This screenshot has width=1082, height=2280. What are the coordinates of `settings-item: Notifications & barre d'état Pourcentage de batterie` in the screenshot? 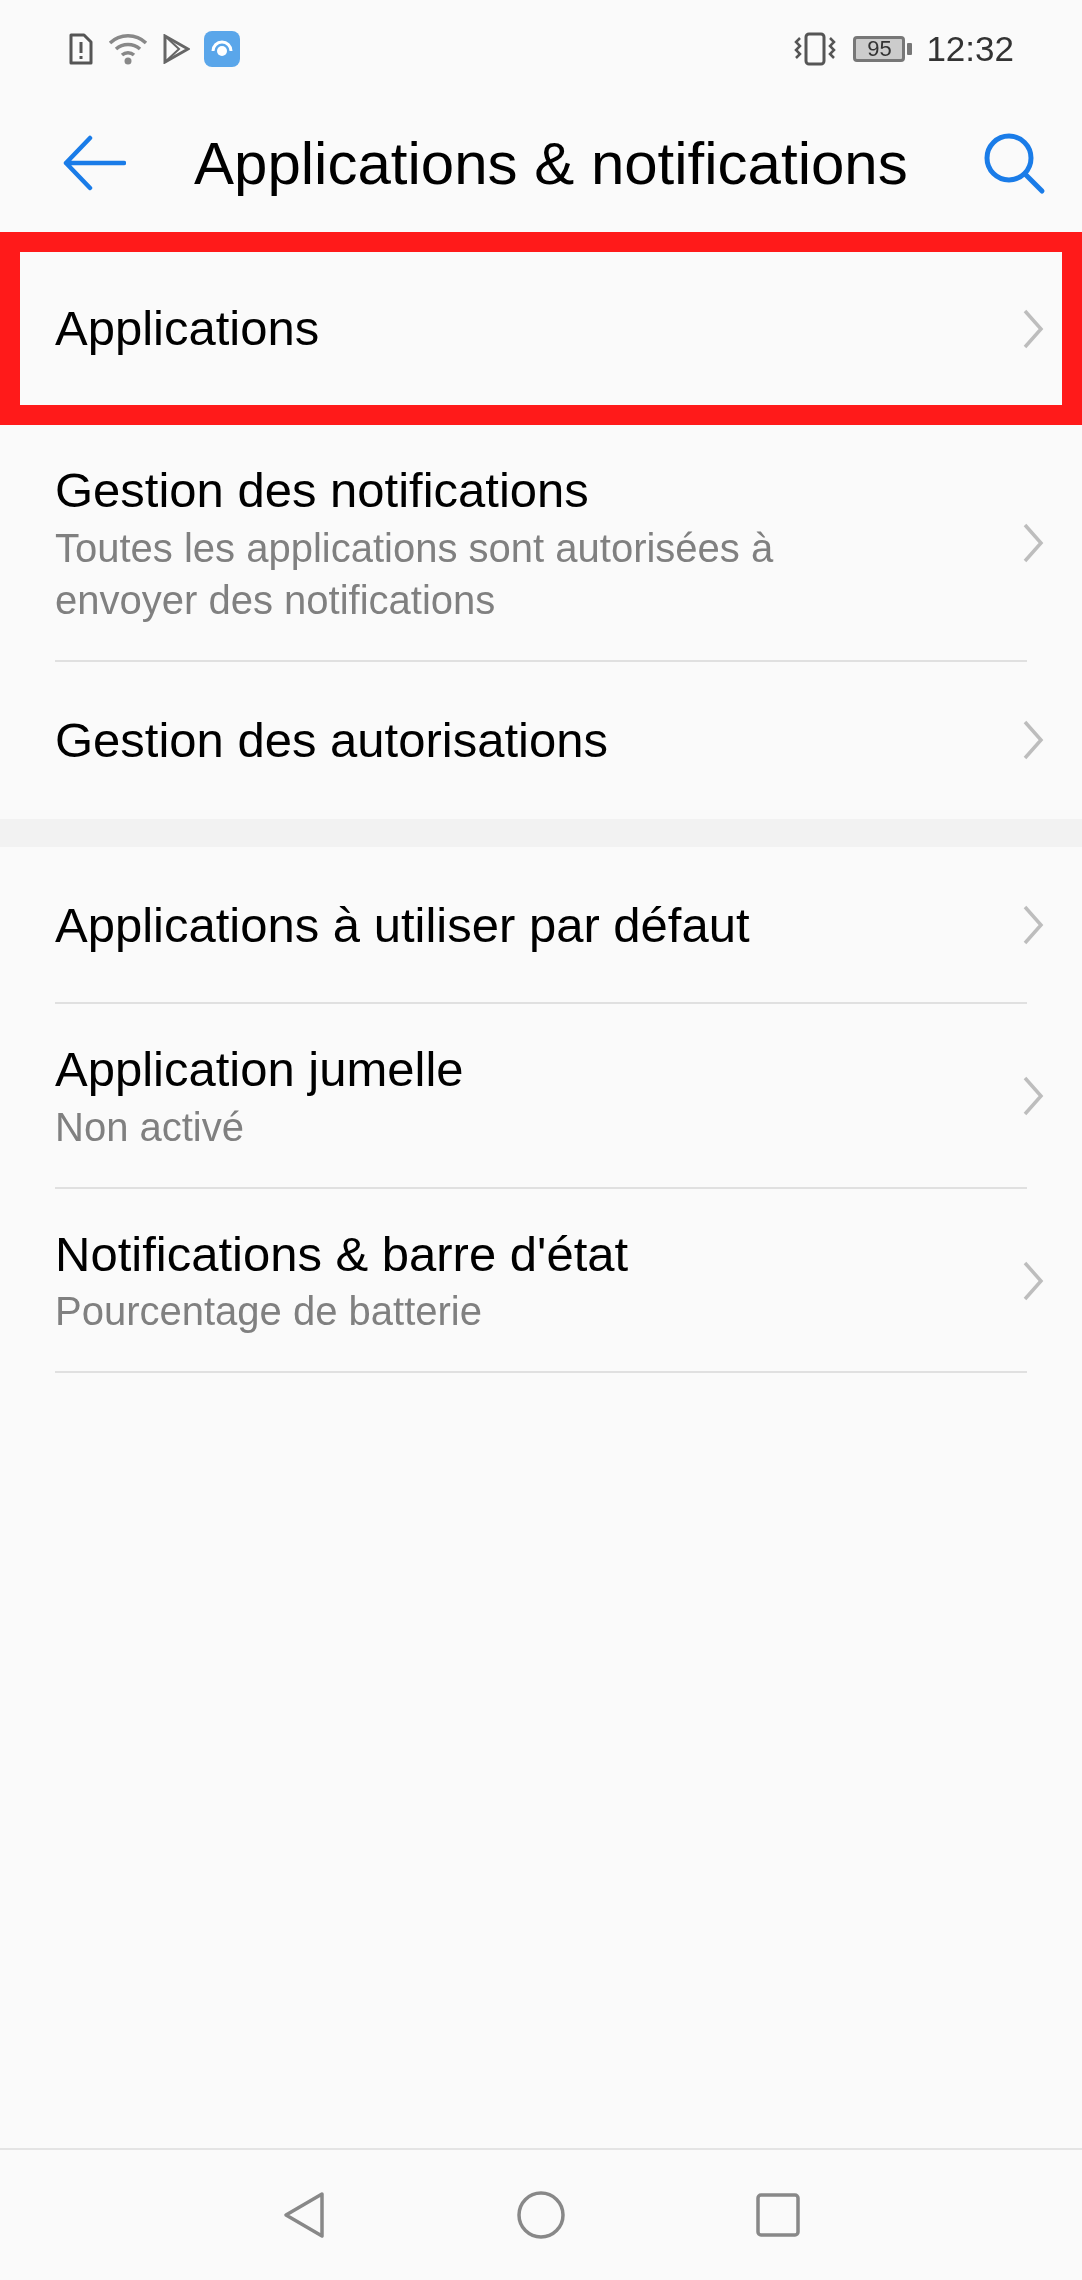 It's located at (541, 1281).